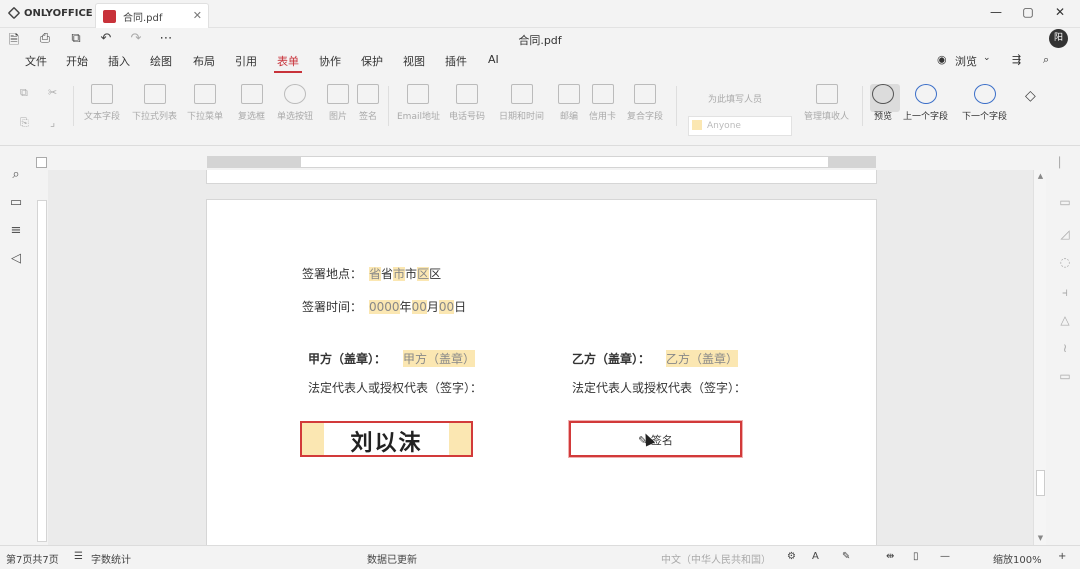 This screenshot has height=569, width=1080. I want to click on horizontal-ruler, so click(541, 162).